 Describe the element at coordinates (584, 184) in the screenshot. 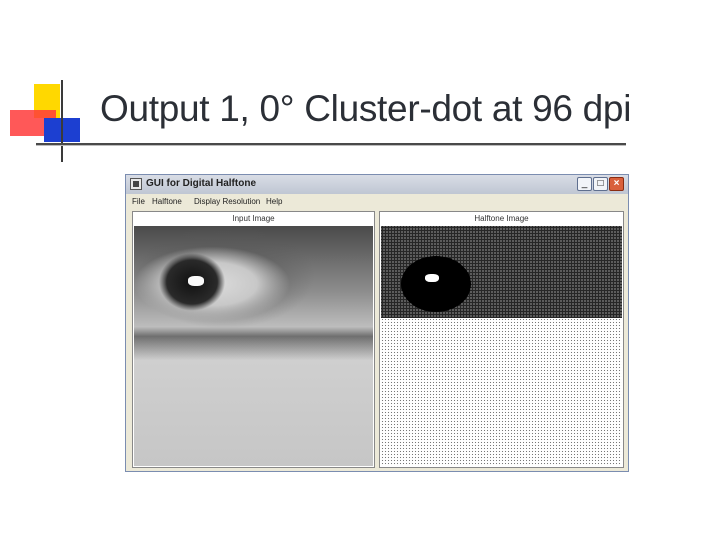

I see `minimize-button: _` at that location.